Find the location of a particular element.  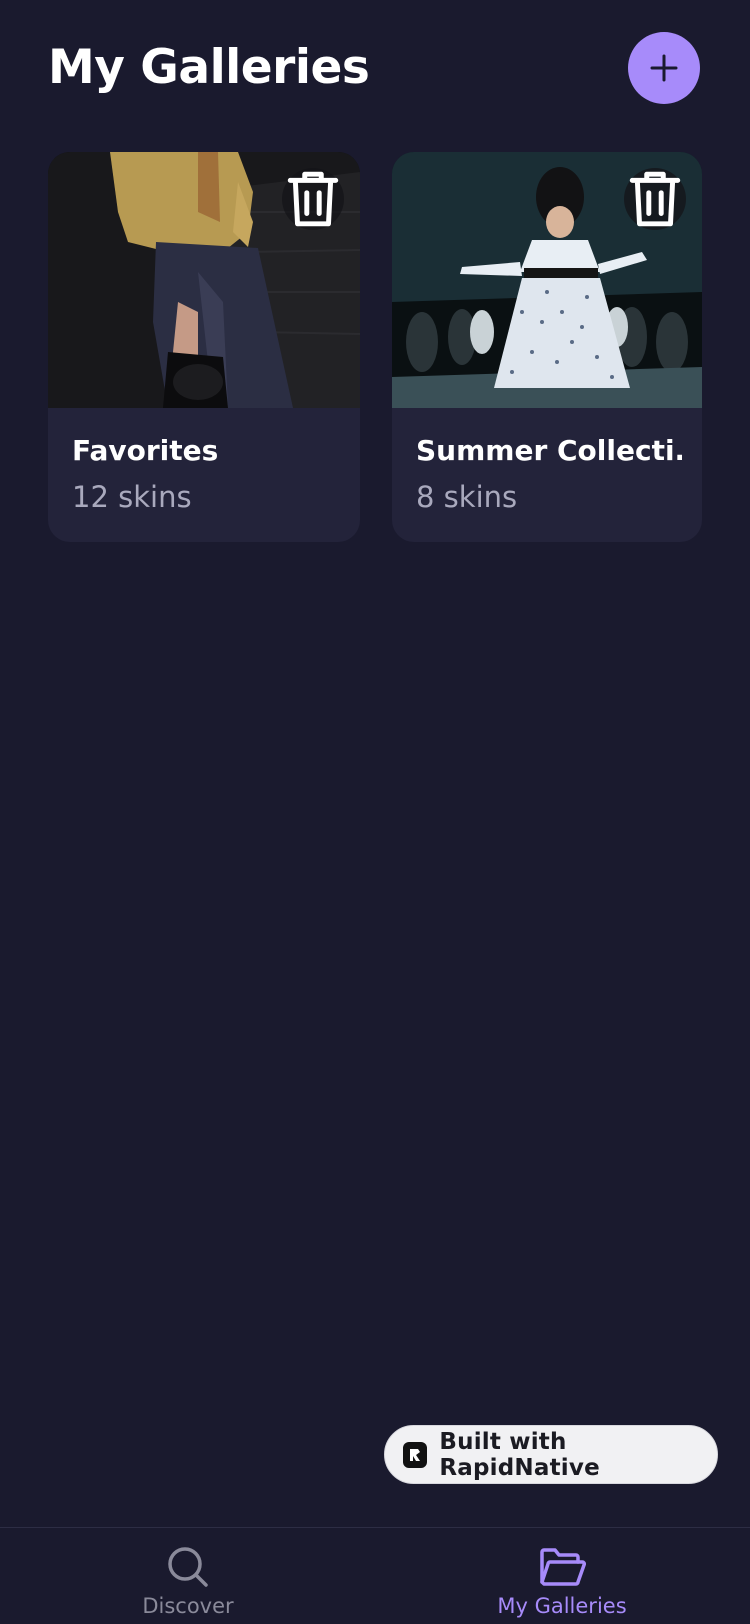

rapidnative-logo-icon is located at coordinates (415, 1454).